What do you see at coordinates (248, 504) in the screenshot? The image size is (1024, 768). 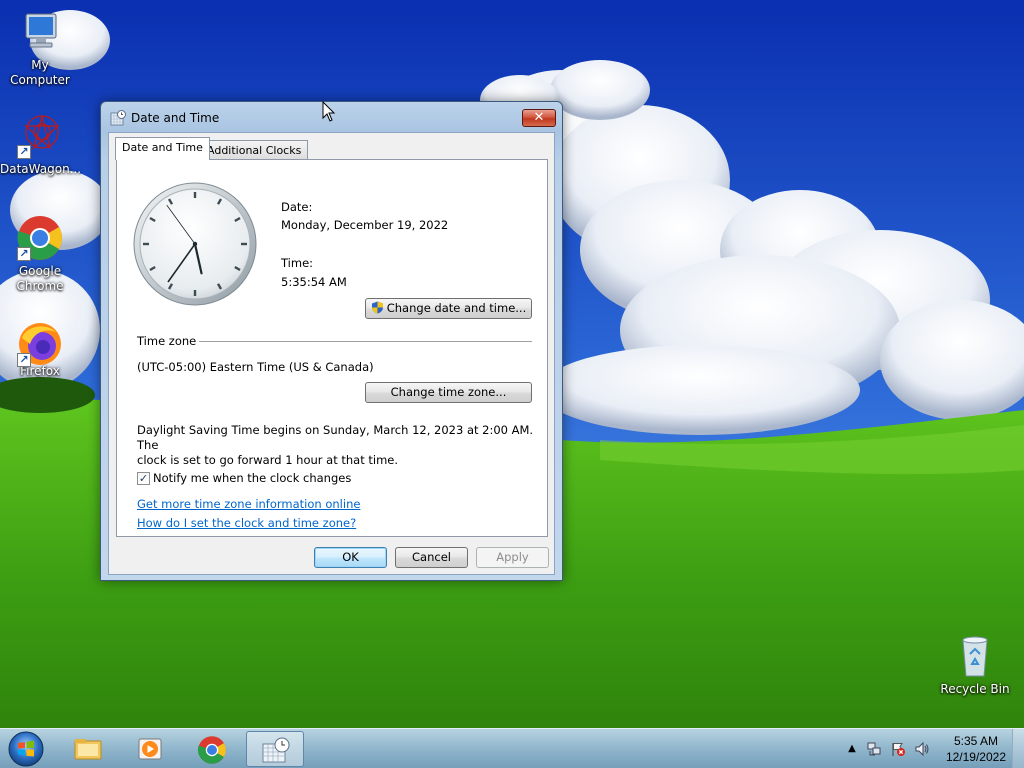 I see `link-more-time-zone-info: Get more time zone information online` at bounding box center [248, 504].